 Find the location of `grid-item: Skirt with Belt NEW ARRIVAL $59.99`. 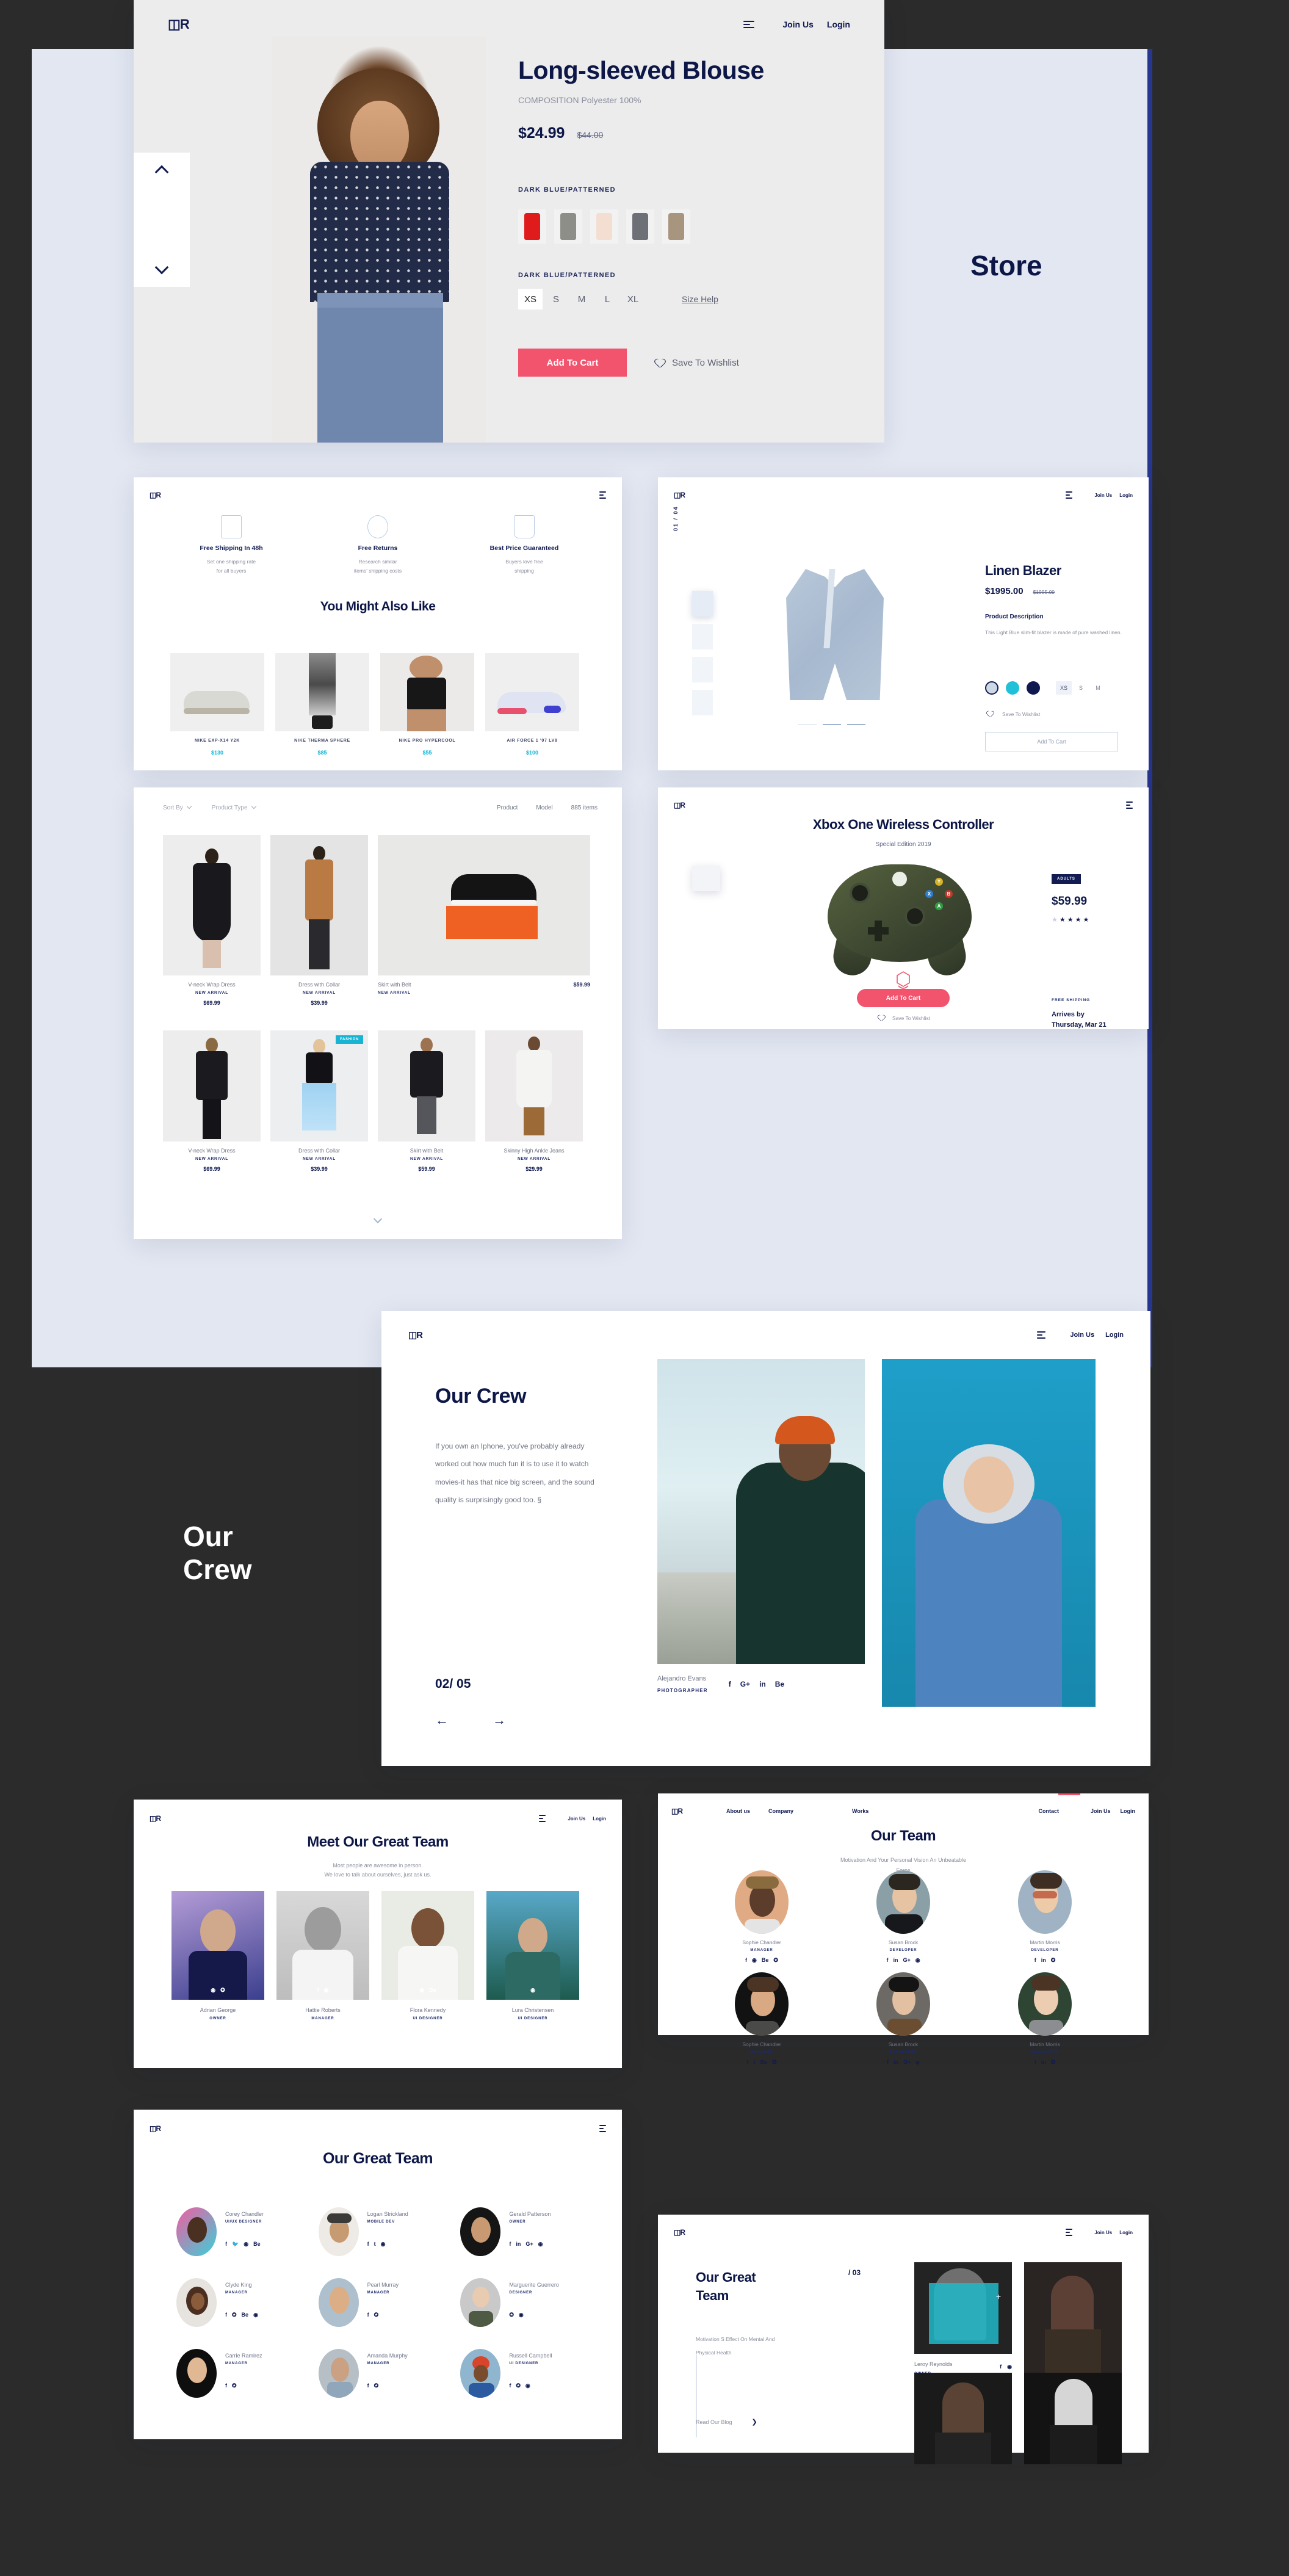

grid-item: Skirt with Belt NEW ARRIVAL $59.99 is located at coordinates (426, 1101).